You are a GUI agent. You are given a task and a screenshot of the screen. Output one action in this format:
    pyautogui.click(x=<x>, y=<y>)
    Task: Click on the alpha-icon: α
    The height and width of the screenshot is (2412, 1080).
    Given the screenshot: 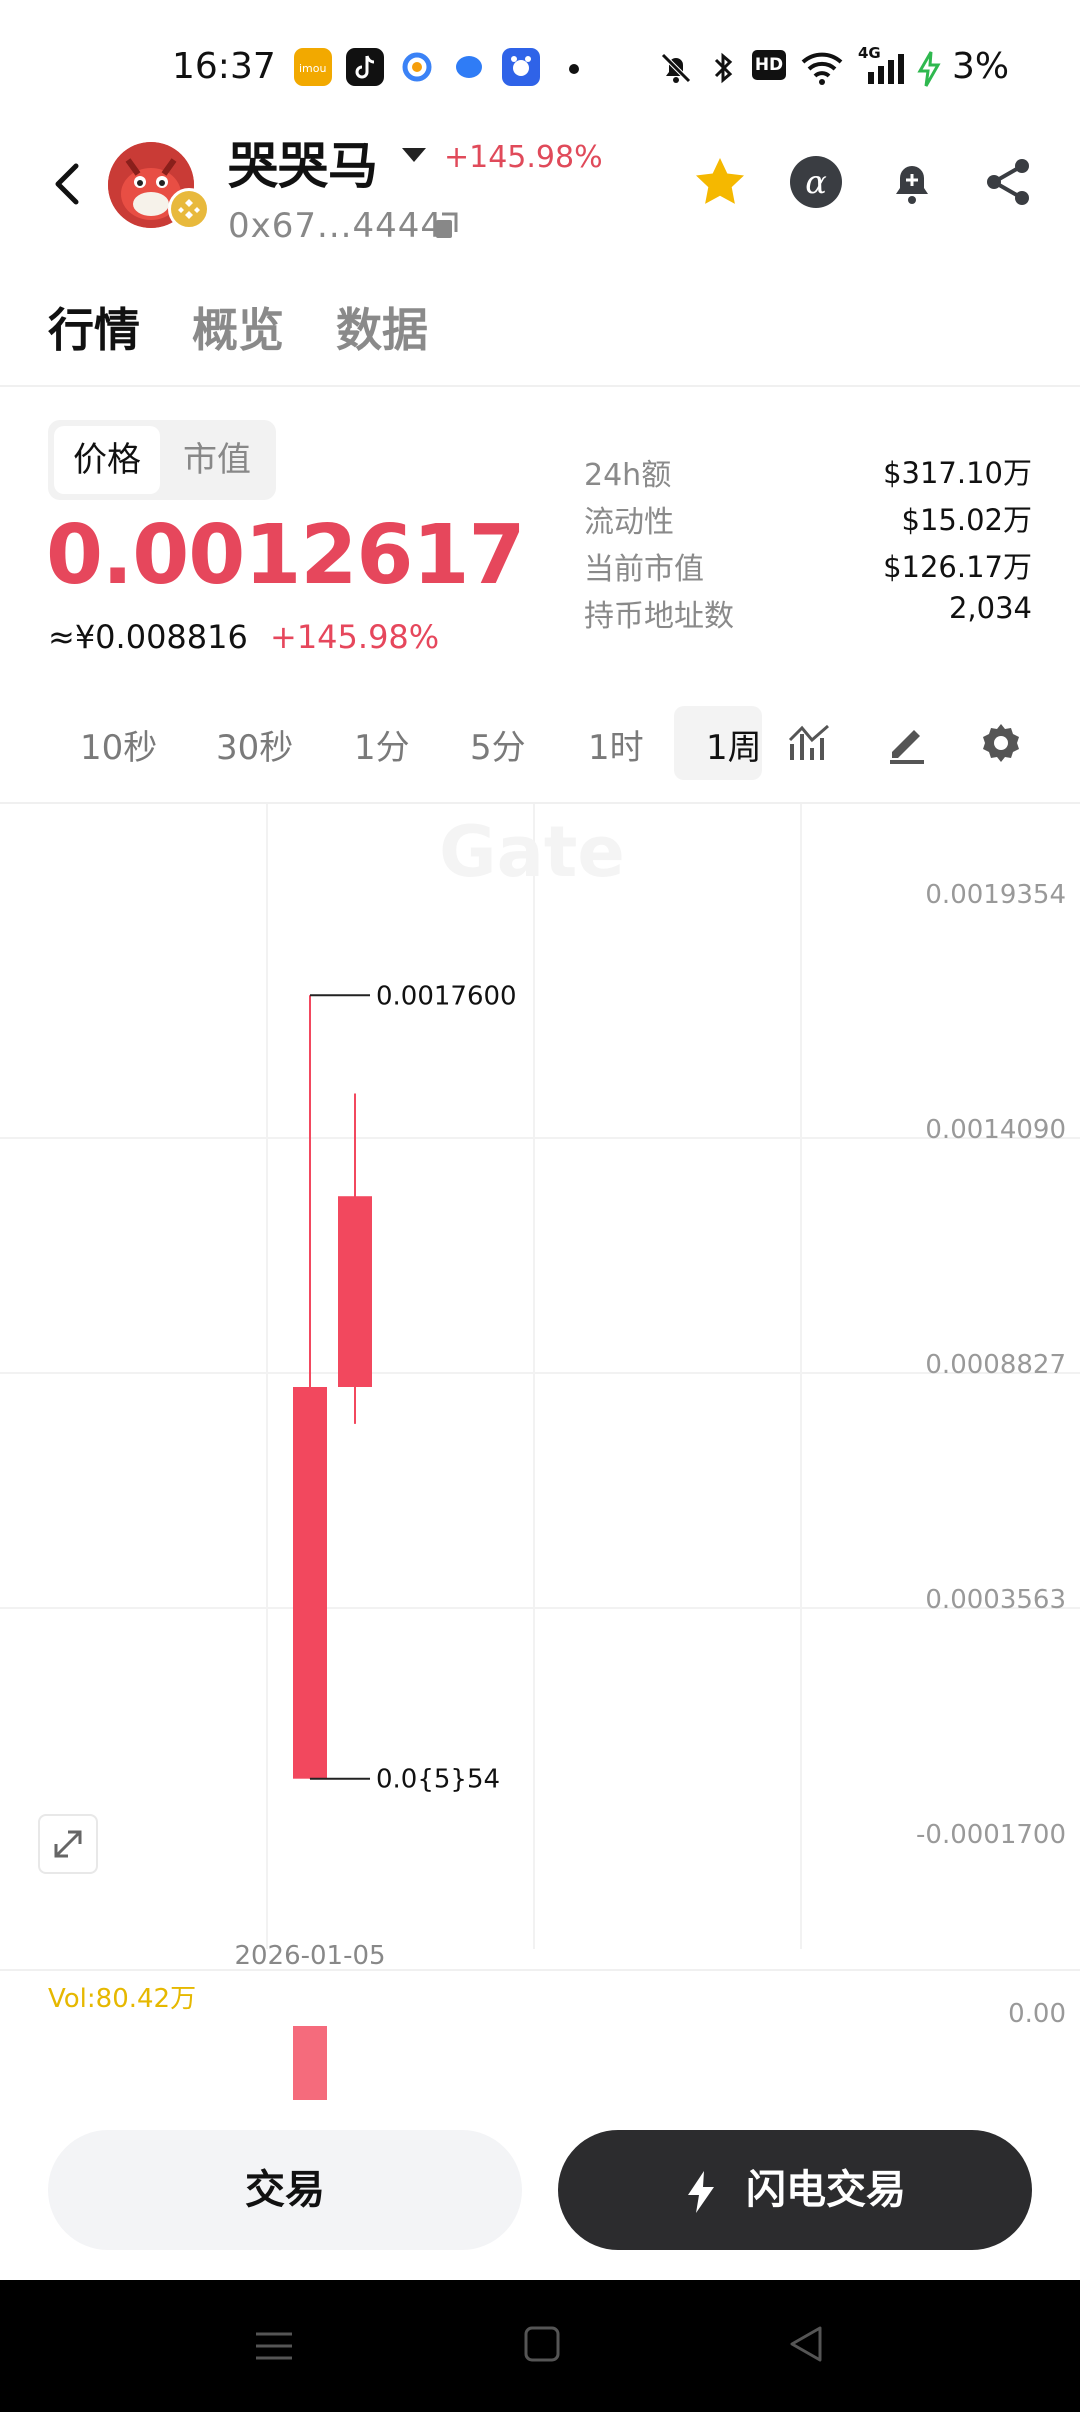 What is the action you would take?
    pyautogui.click(x=816, y=182)
    